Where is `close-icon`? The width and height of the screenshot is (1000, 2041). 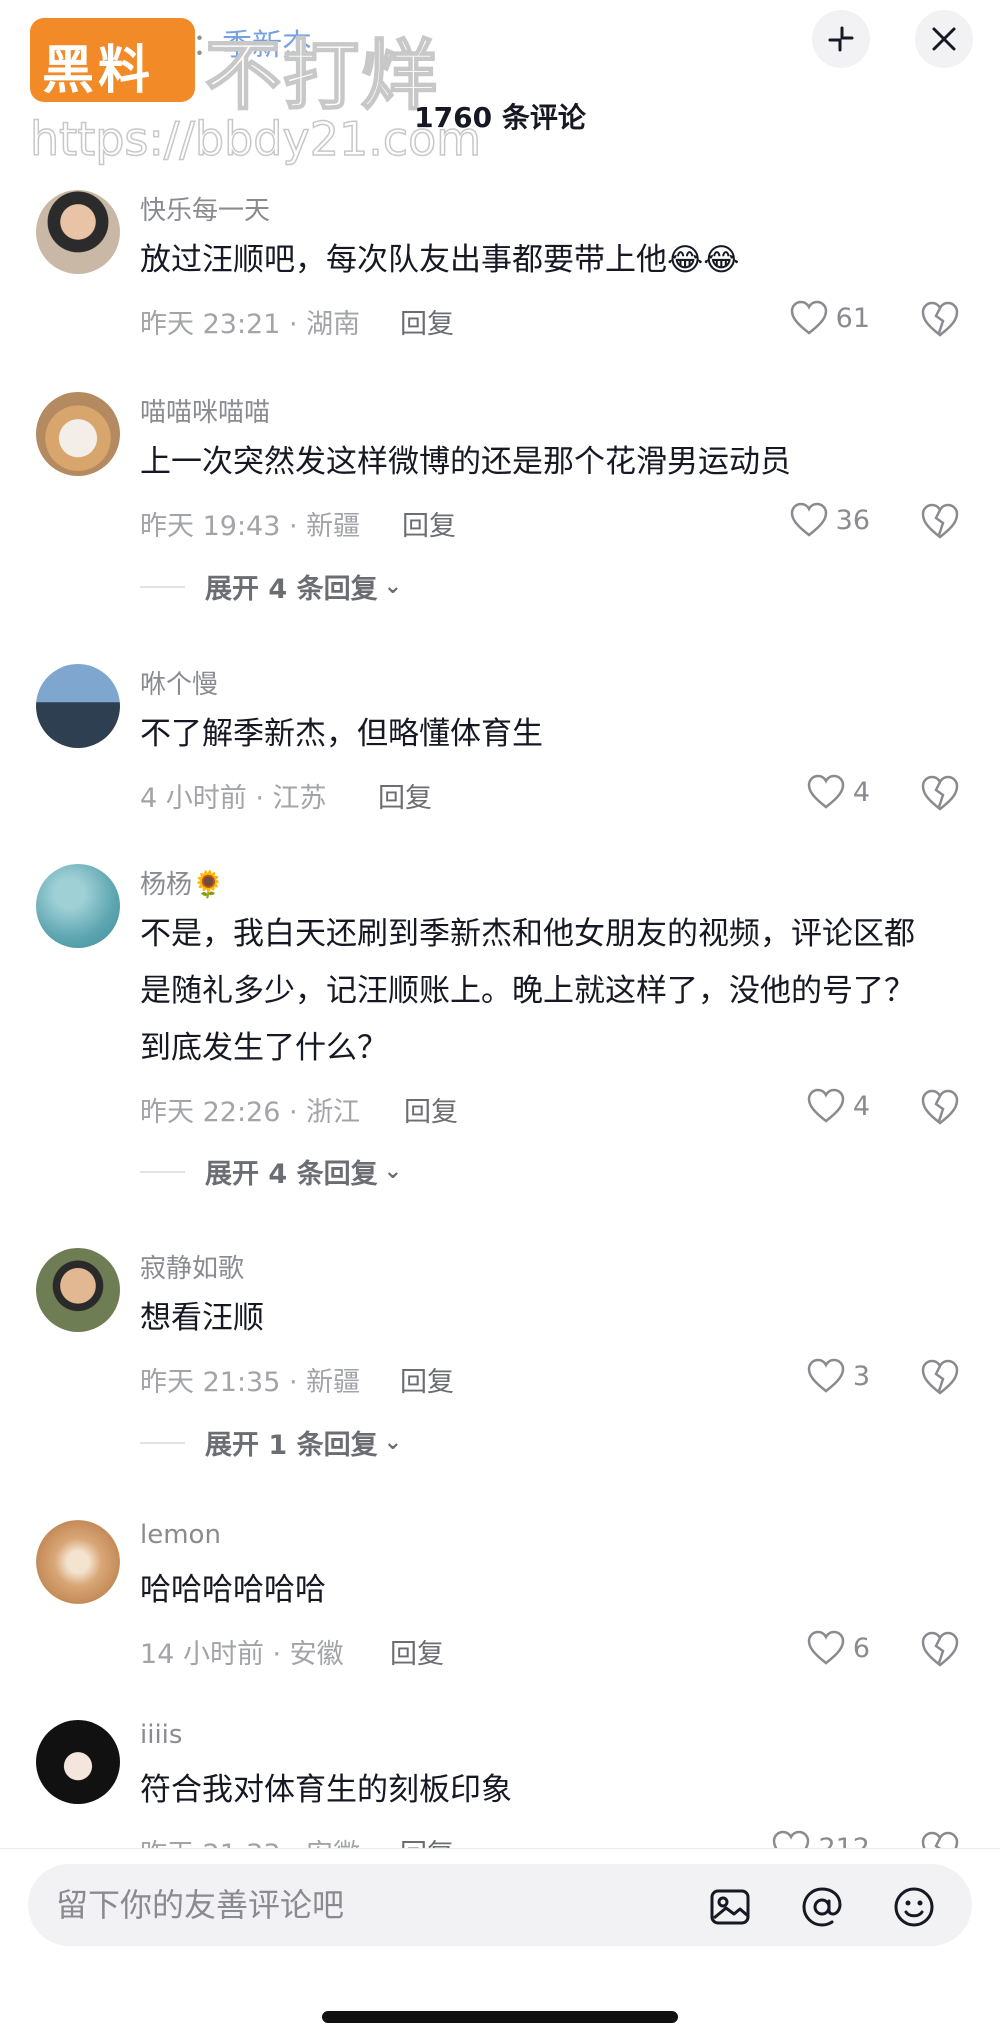 close-icon is located at coordinates (944, 39).